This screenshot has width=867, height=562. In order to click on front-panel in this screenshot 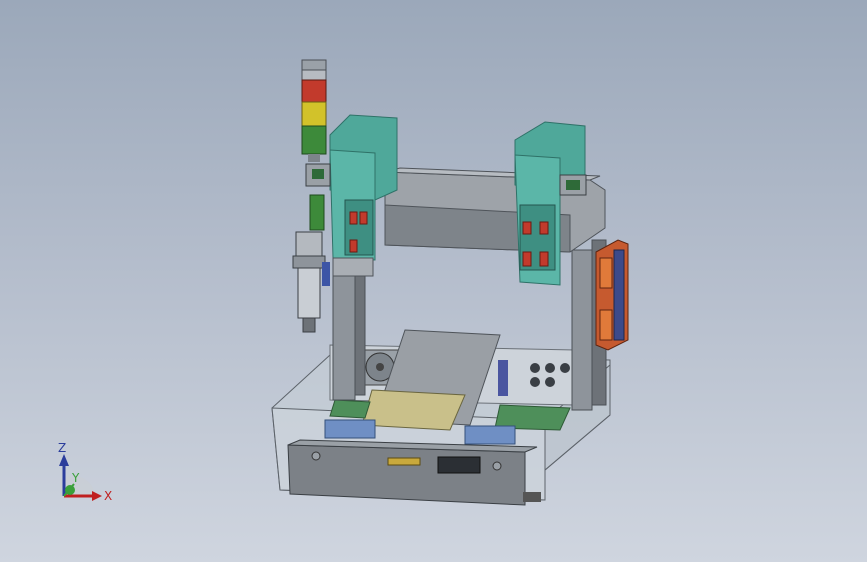, I will do `click(414, 472)`.